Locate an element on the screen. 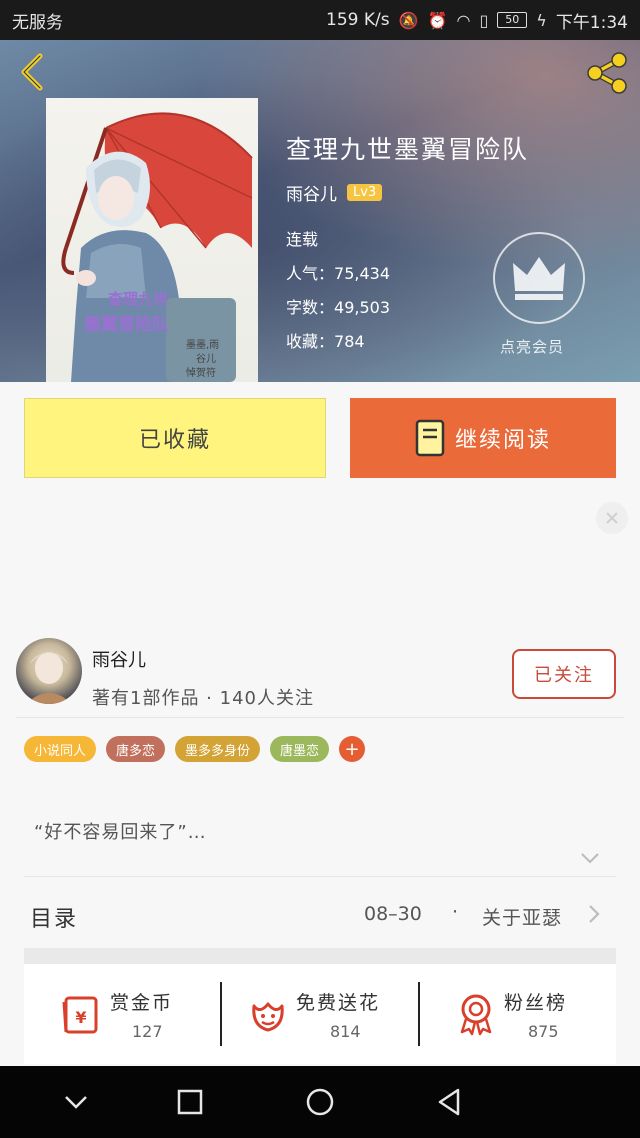 The width and height of the screenshot is (640, 1138). system-nav-bar is located at coordinates (320, 1102).